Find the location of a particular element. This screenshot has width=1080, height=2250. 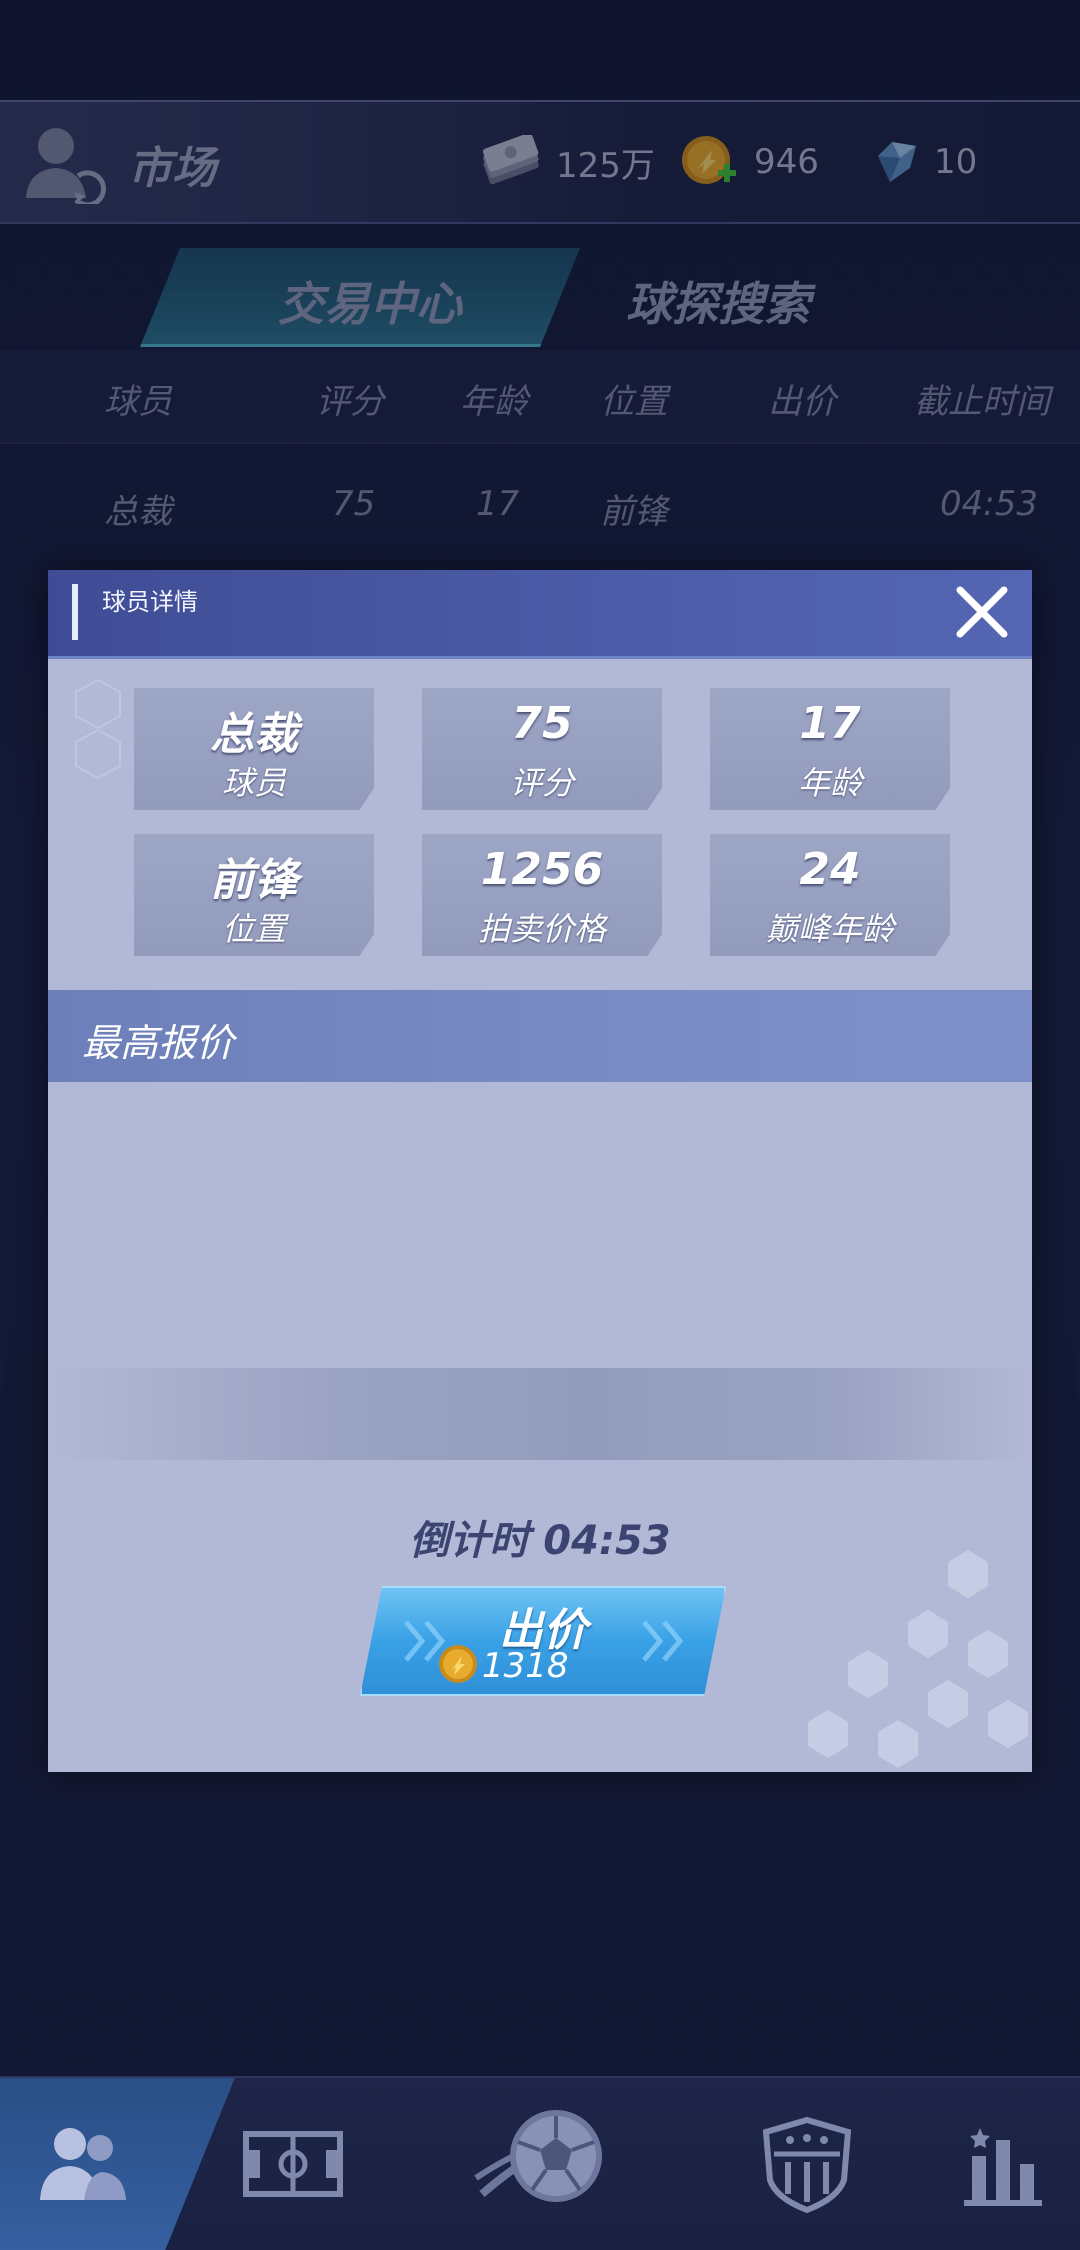

club-badge-icon is located at coordinates (807, 2164).